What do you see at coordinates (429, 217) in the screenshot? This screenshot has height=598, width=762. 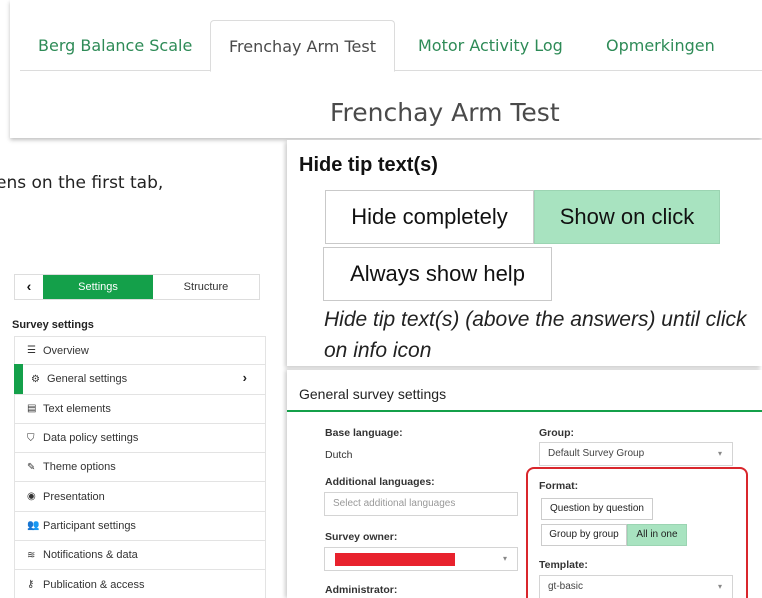 I see `hide-completely-button: Hide completely` at bounding box center [429, 217].